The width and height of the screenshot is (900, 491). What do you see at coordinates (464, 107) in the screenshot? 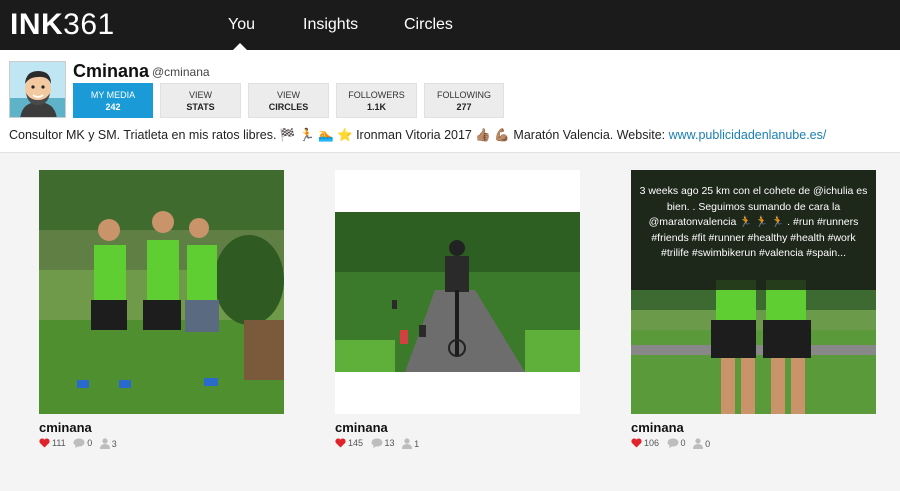
I see `following-count: 277` at bounding box center [464, 107].